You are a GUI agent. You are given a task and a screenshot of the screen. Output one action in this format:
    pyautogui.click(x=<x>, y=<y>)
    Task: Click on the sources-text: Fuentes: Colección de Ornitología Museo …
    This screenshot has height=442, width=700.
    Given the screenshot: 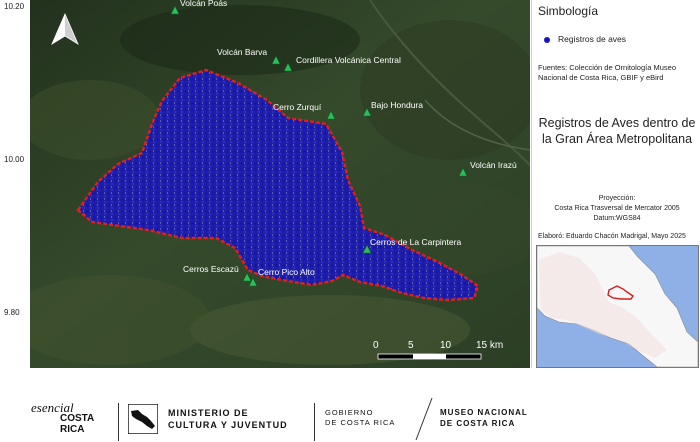 What is the action you would take?
    pyautogui.click(x=607, y=72)
    